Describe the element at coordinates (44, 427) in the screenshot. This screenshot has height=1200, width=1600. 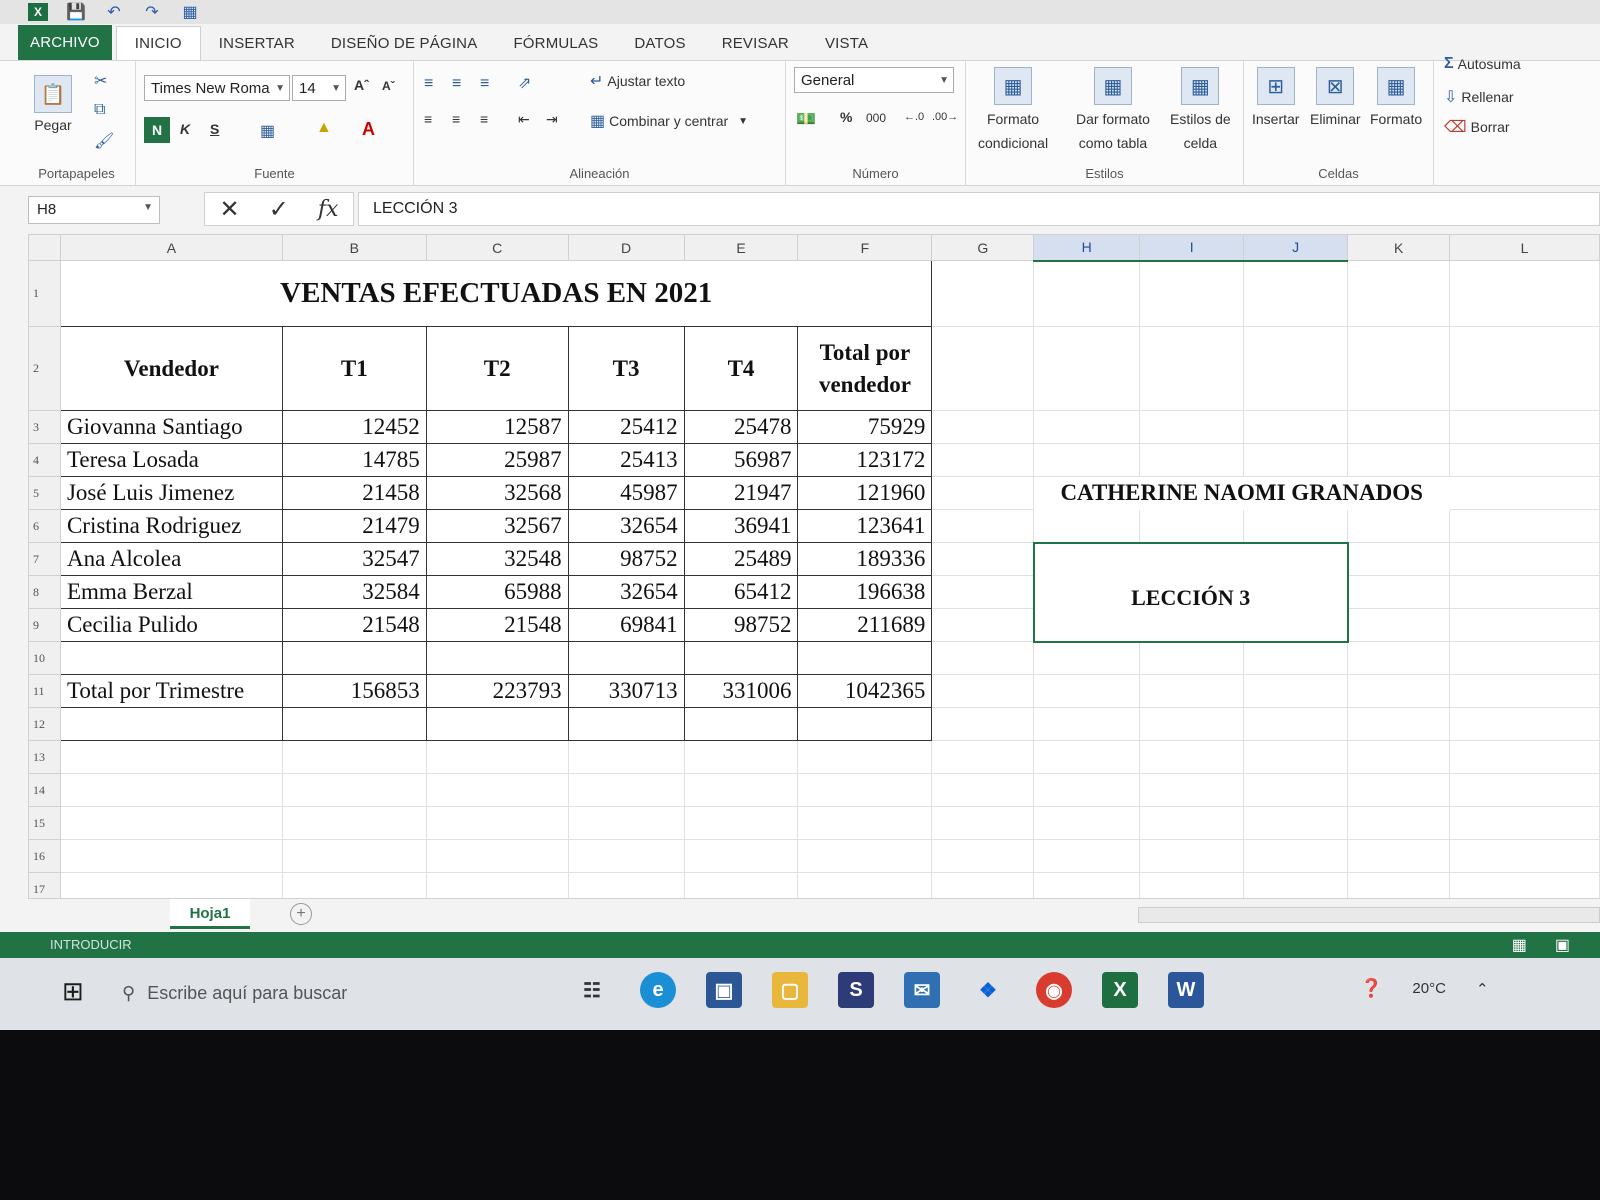
I see `row-header: 3` at that location.